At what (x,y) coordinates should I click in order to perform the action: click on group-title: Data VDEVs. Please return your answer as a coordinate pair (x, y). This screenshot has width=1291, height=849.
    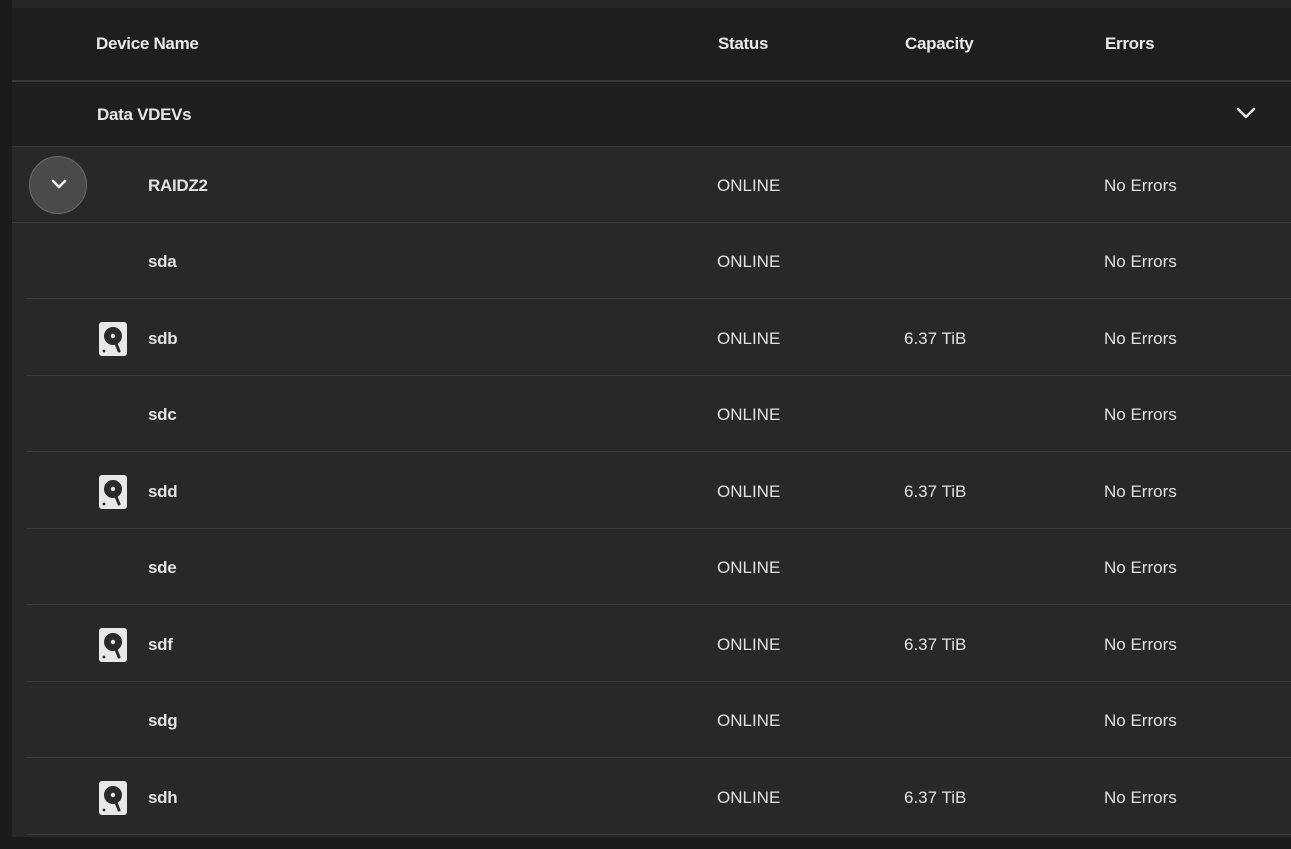
    Looking at the image, I should click on (144, 114).